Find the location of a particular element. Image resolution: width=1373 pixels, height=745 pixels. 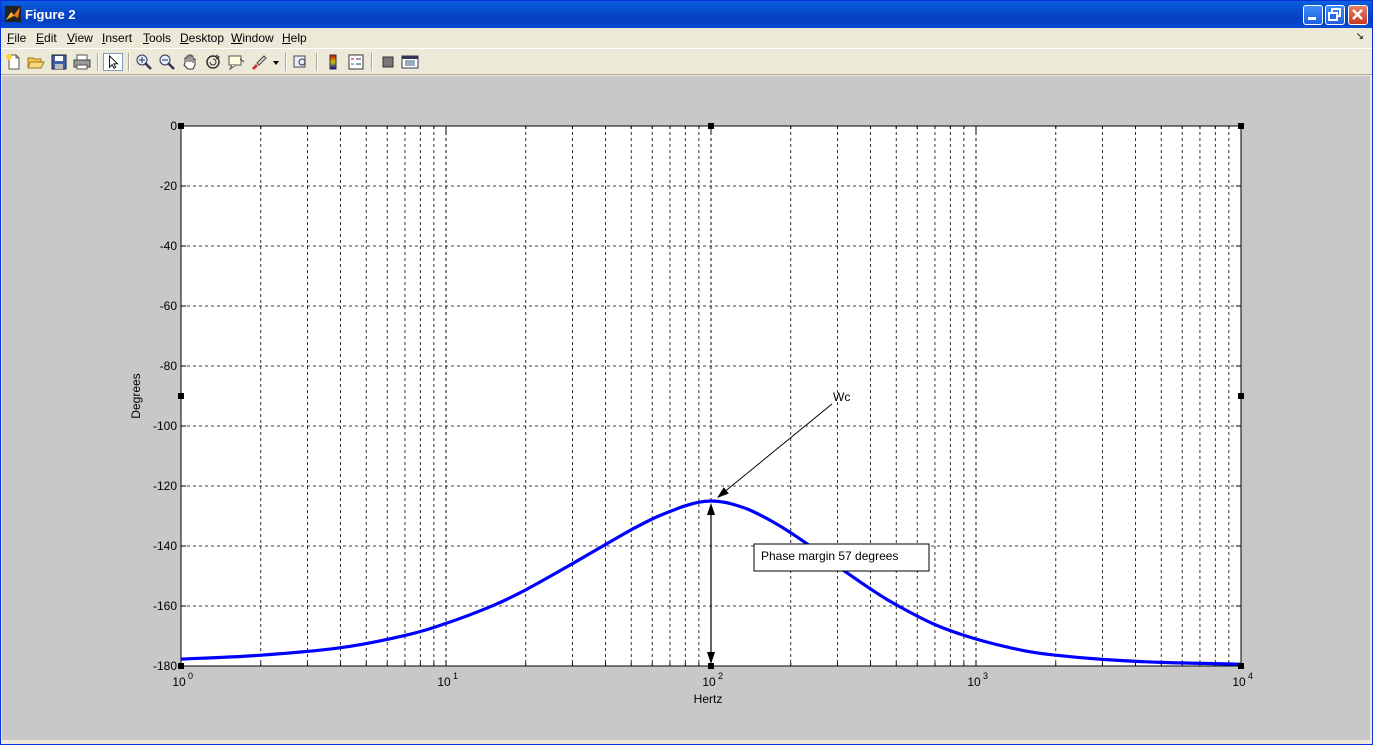

print-icon is located at coordinates (82, 62).